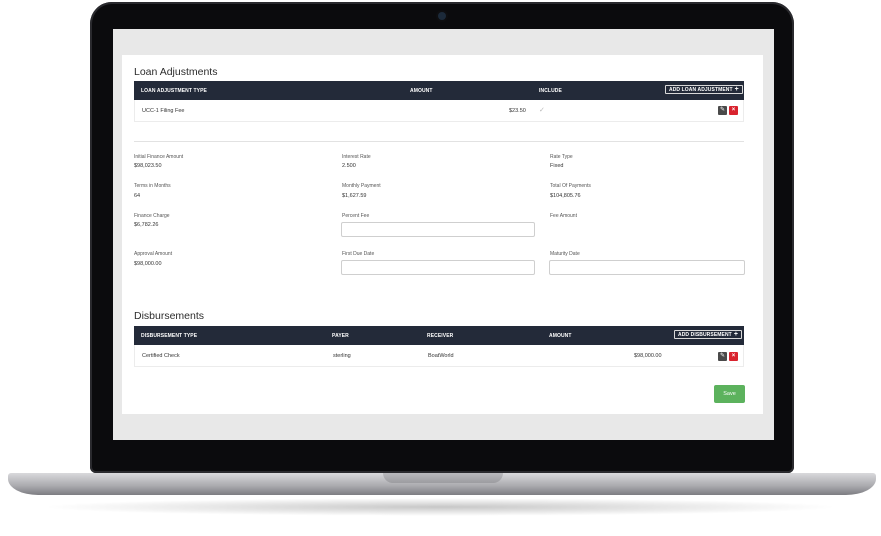 The height and width of the screenshot is (536, 881). What do you see at coordinates (438, 229) in the screenshot?
I see `percent-fee-input` at bounding box center [438, 229].